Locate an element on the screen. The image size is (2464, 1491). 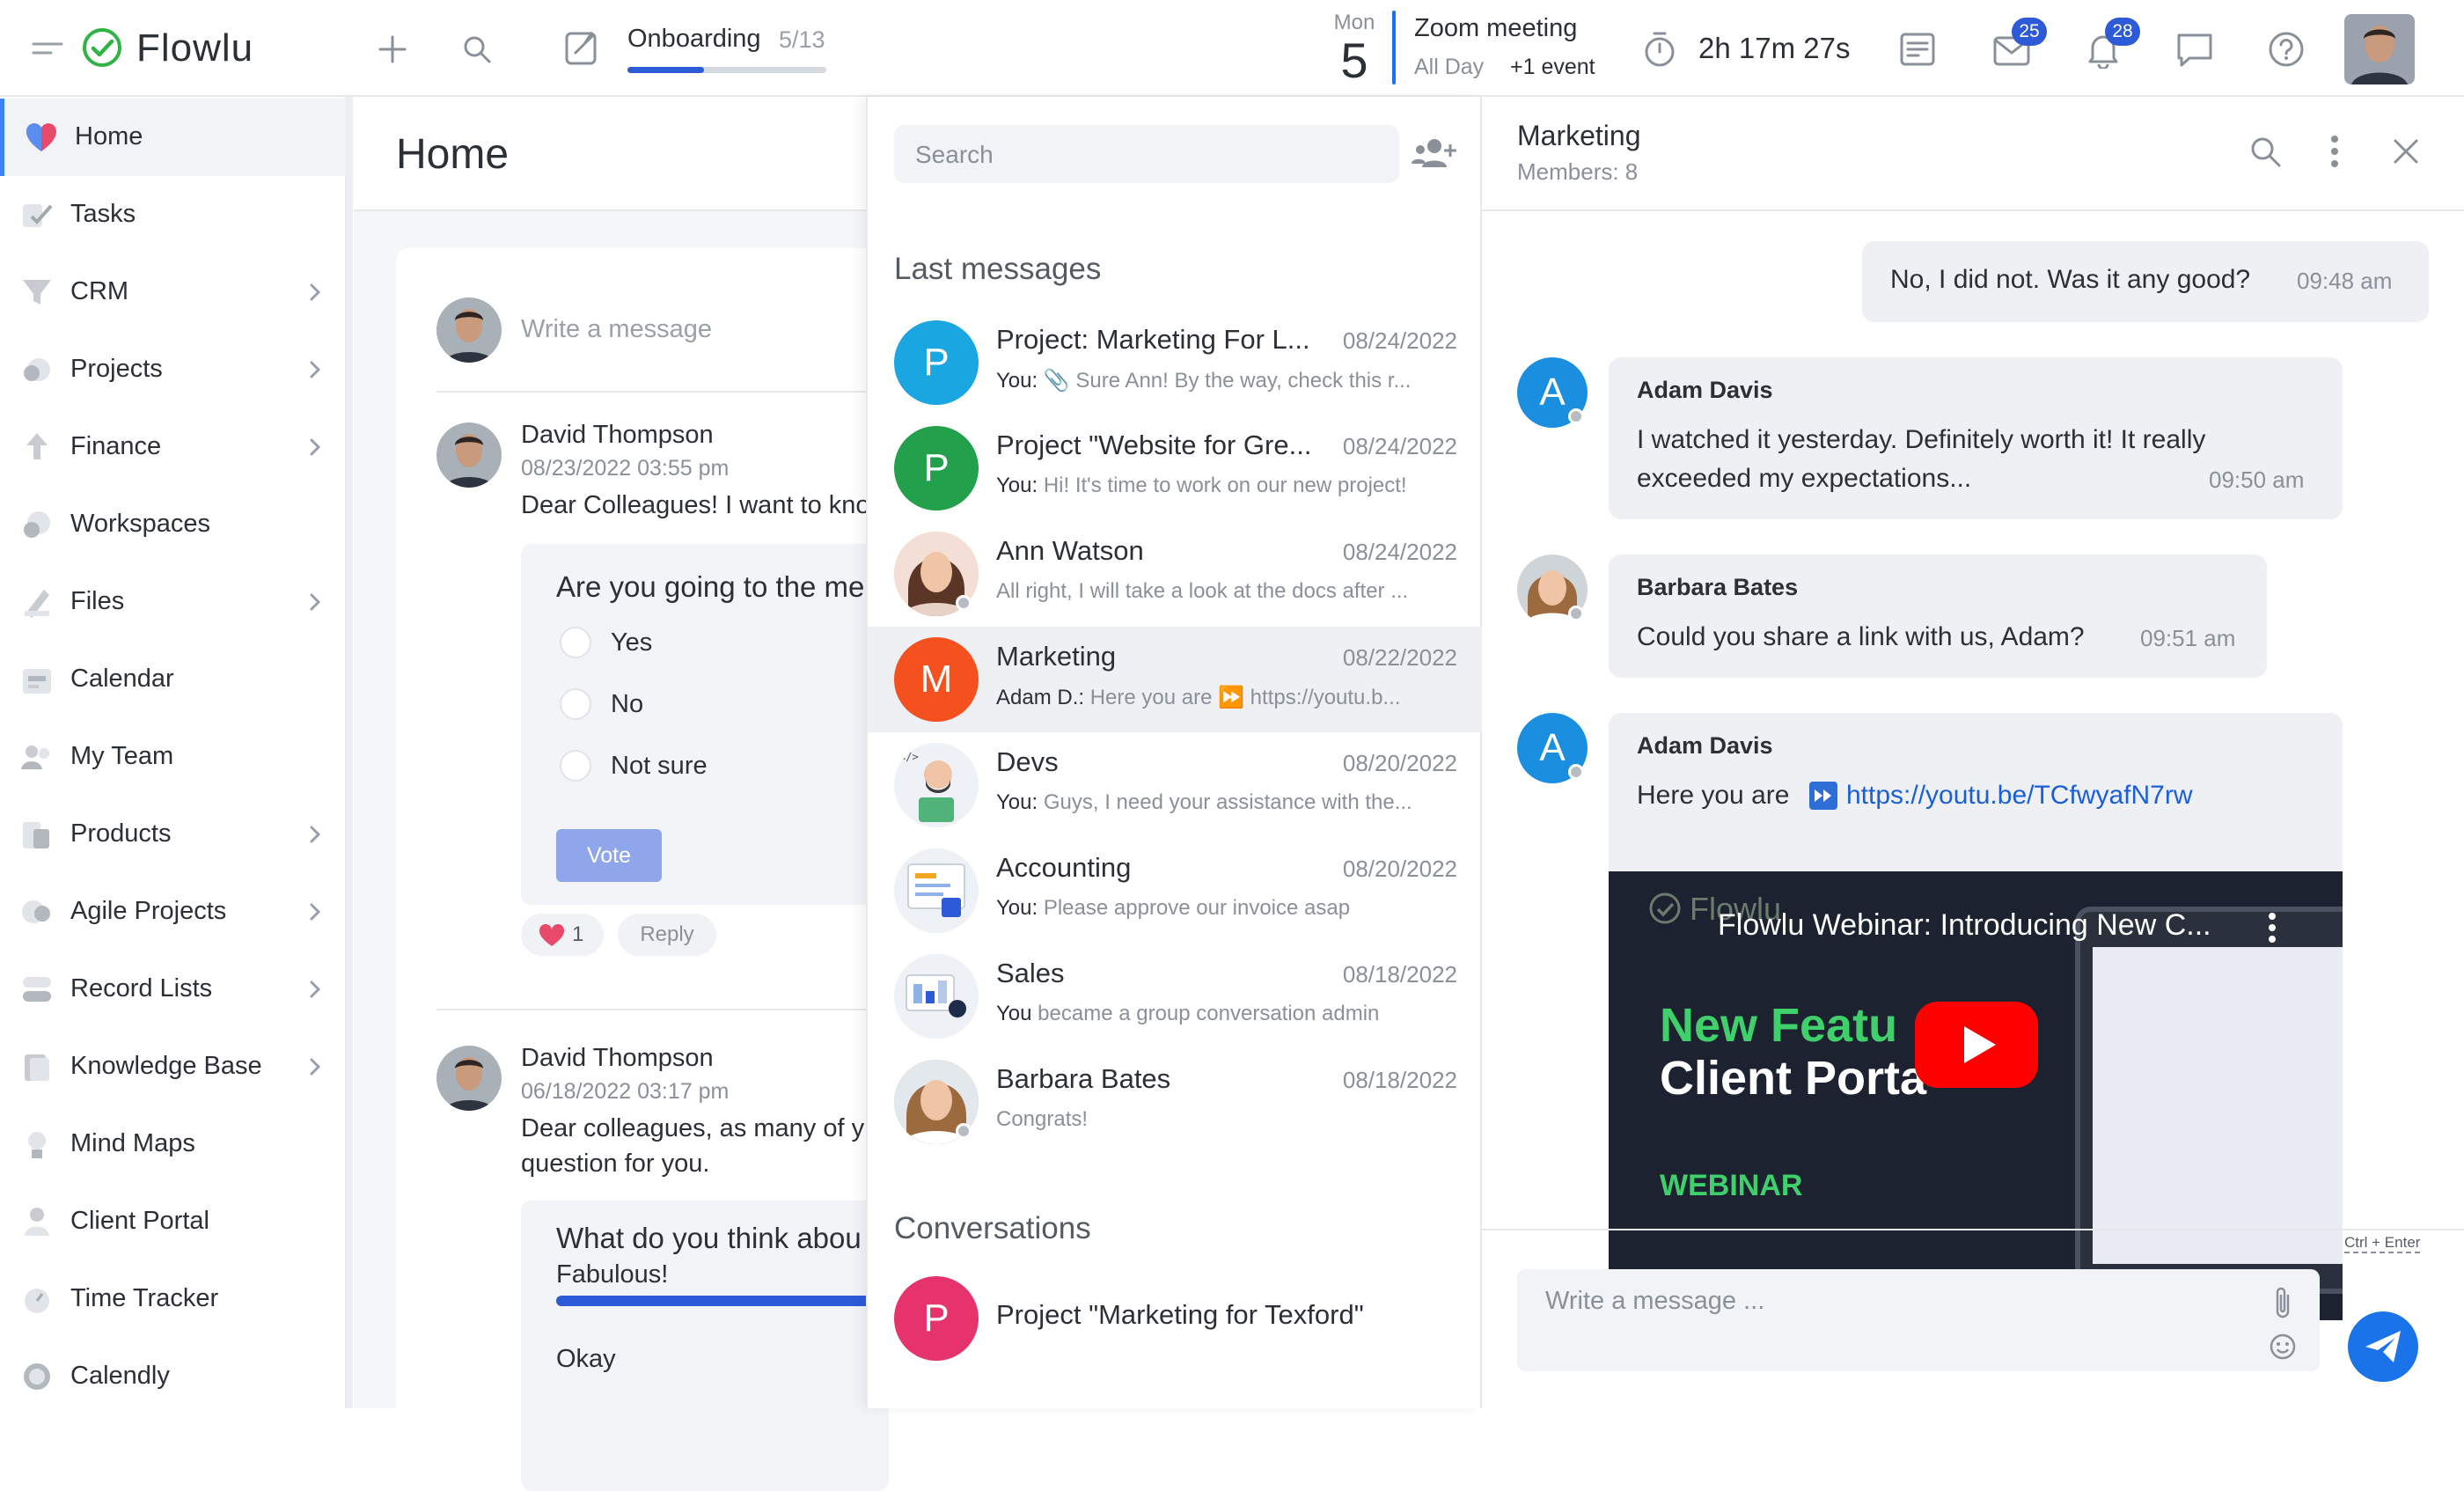
offline-status is located at coordinates (964, 1131).